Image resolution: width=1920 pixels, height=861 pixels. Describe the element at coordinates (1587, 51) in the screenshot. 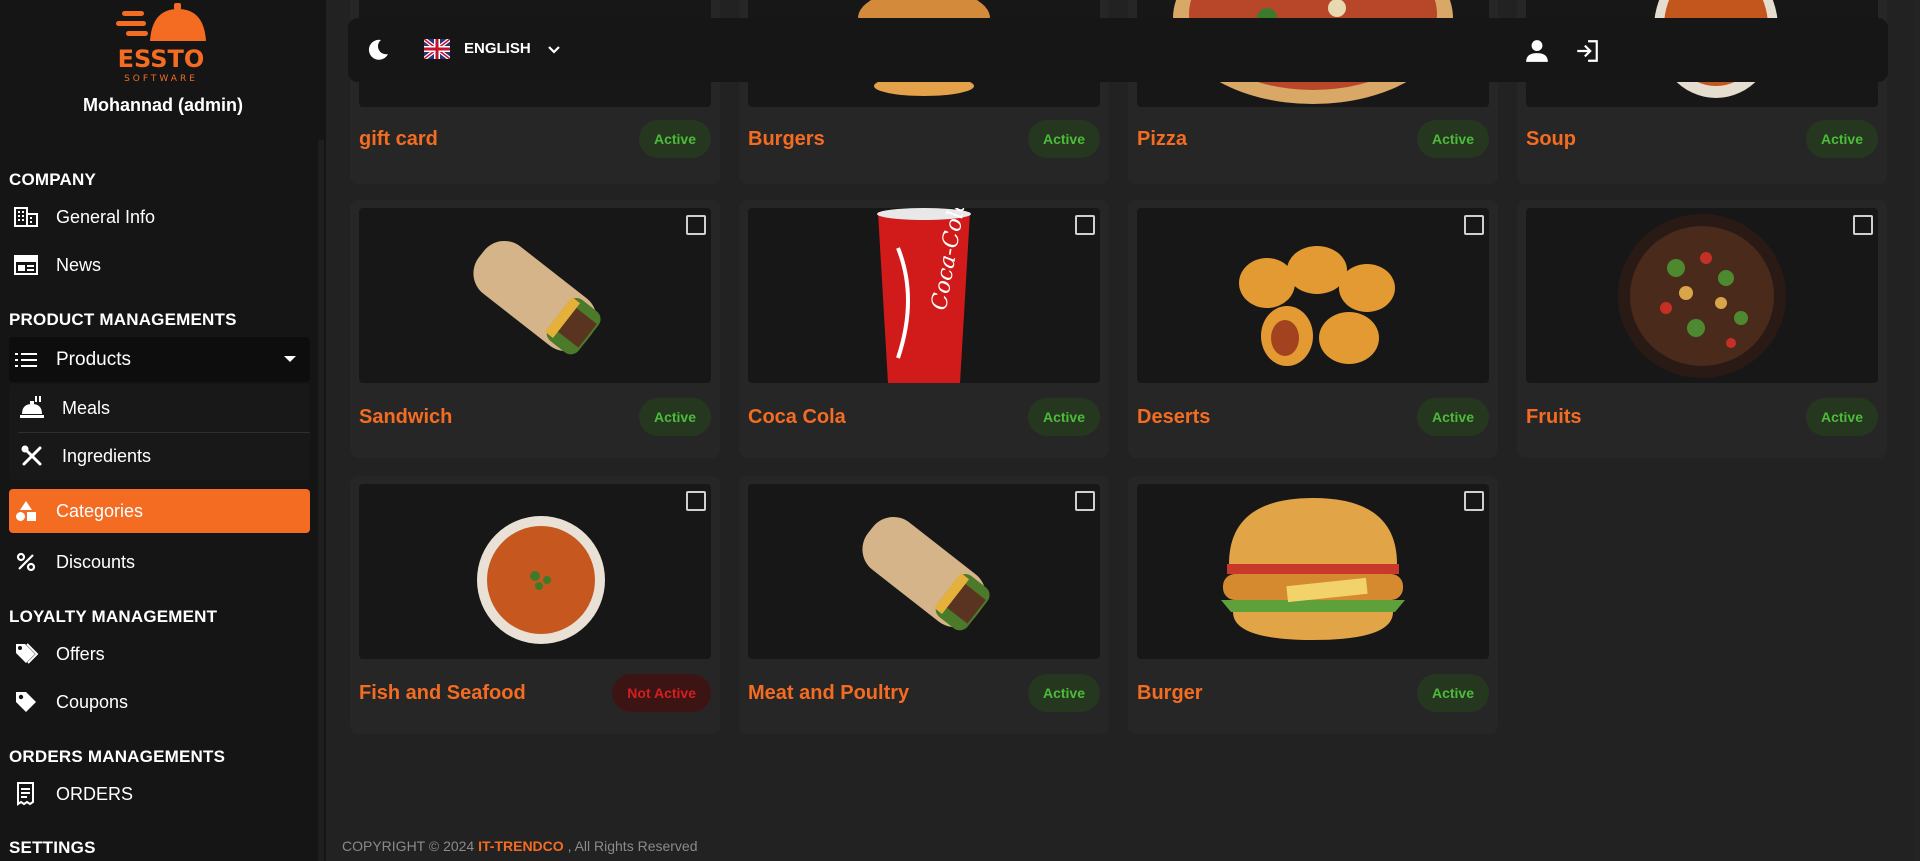

I see `logout-icon` at that location.